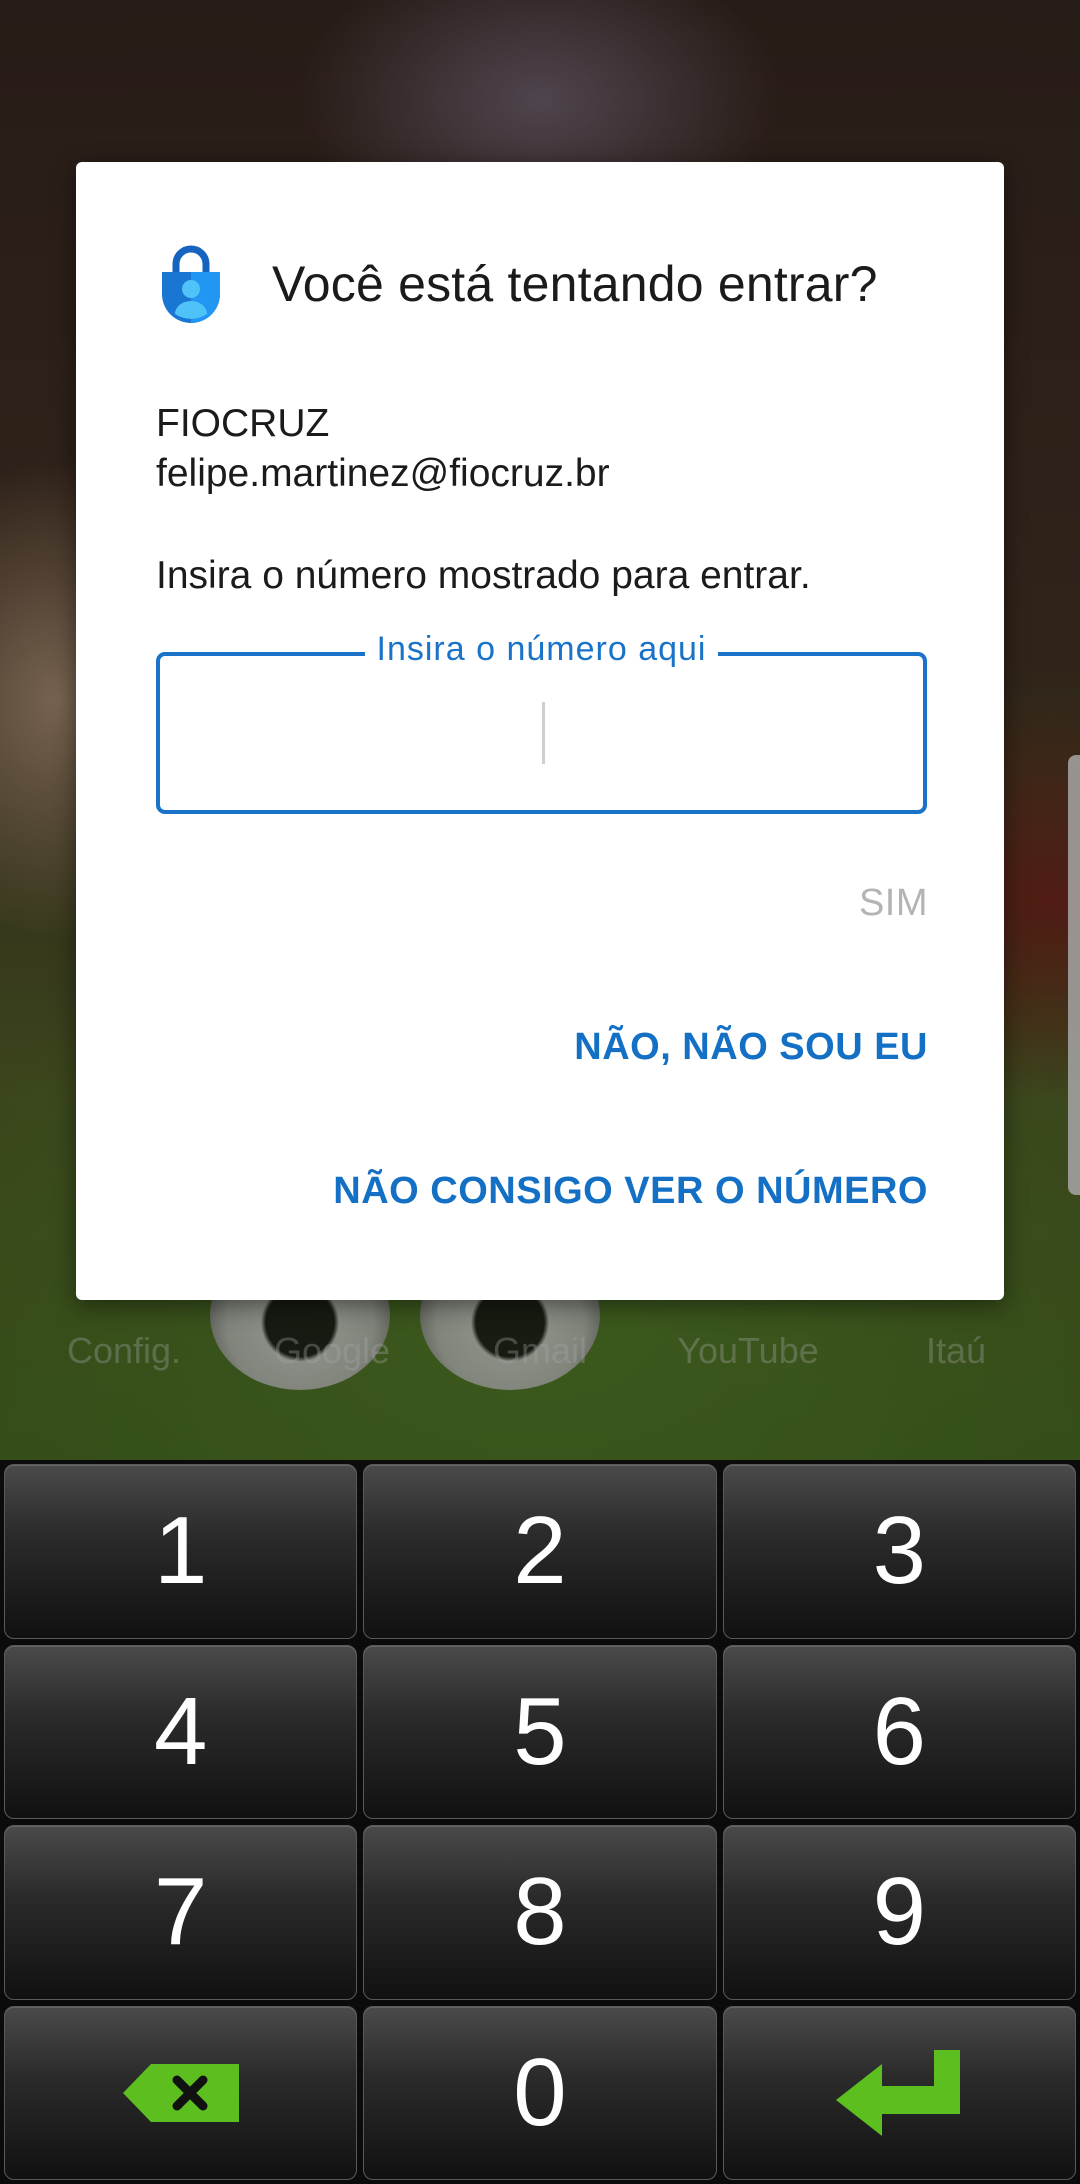  I want to click on key-8: 8, so click(540, 1912).